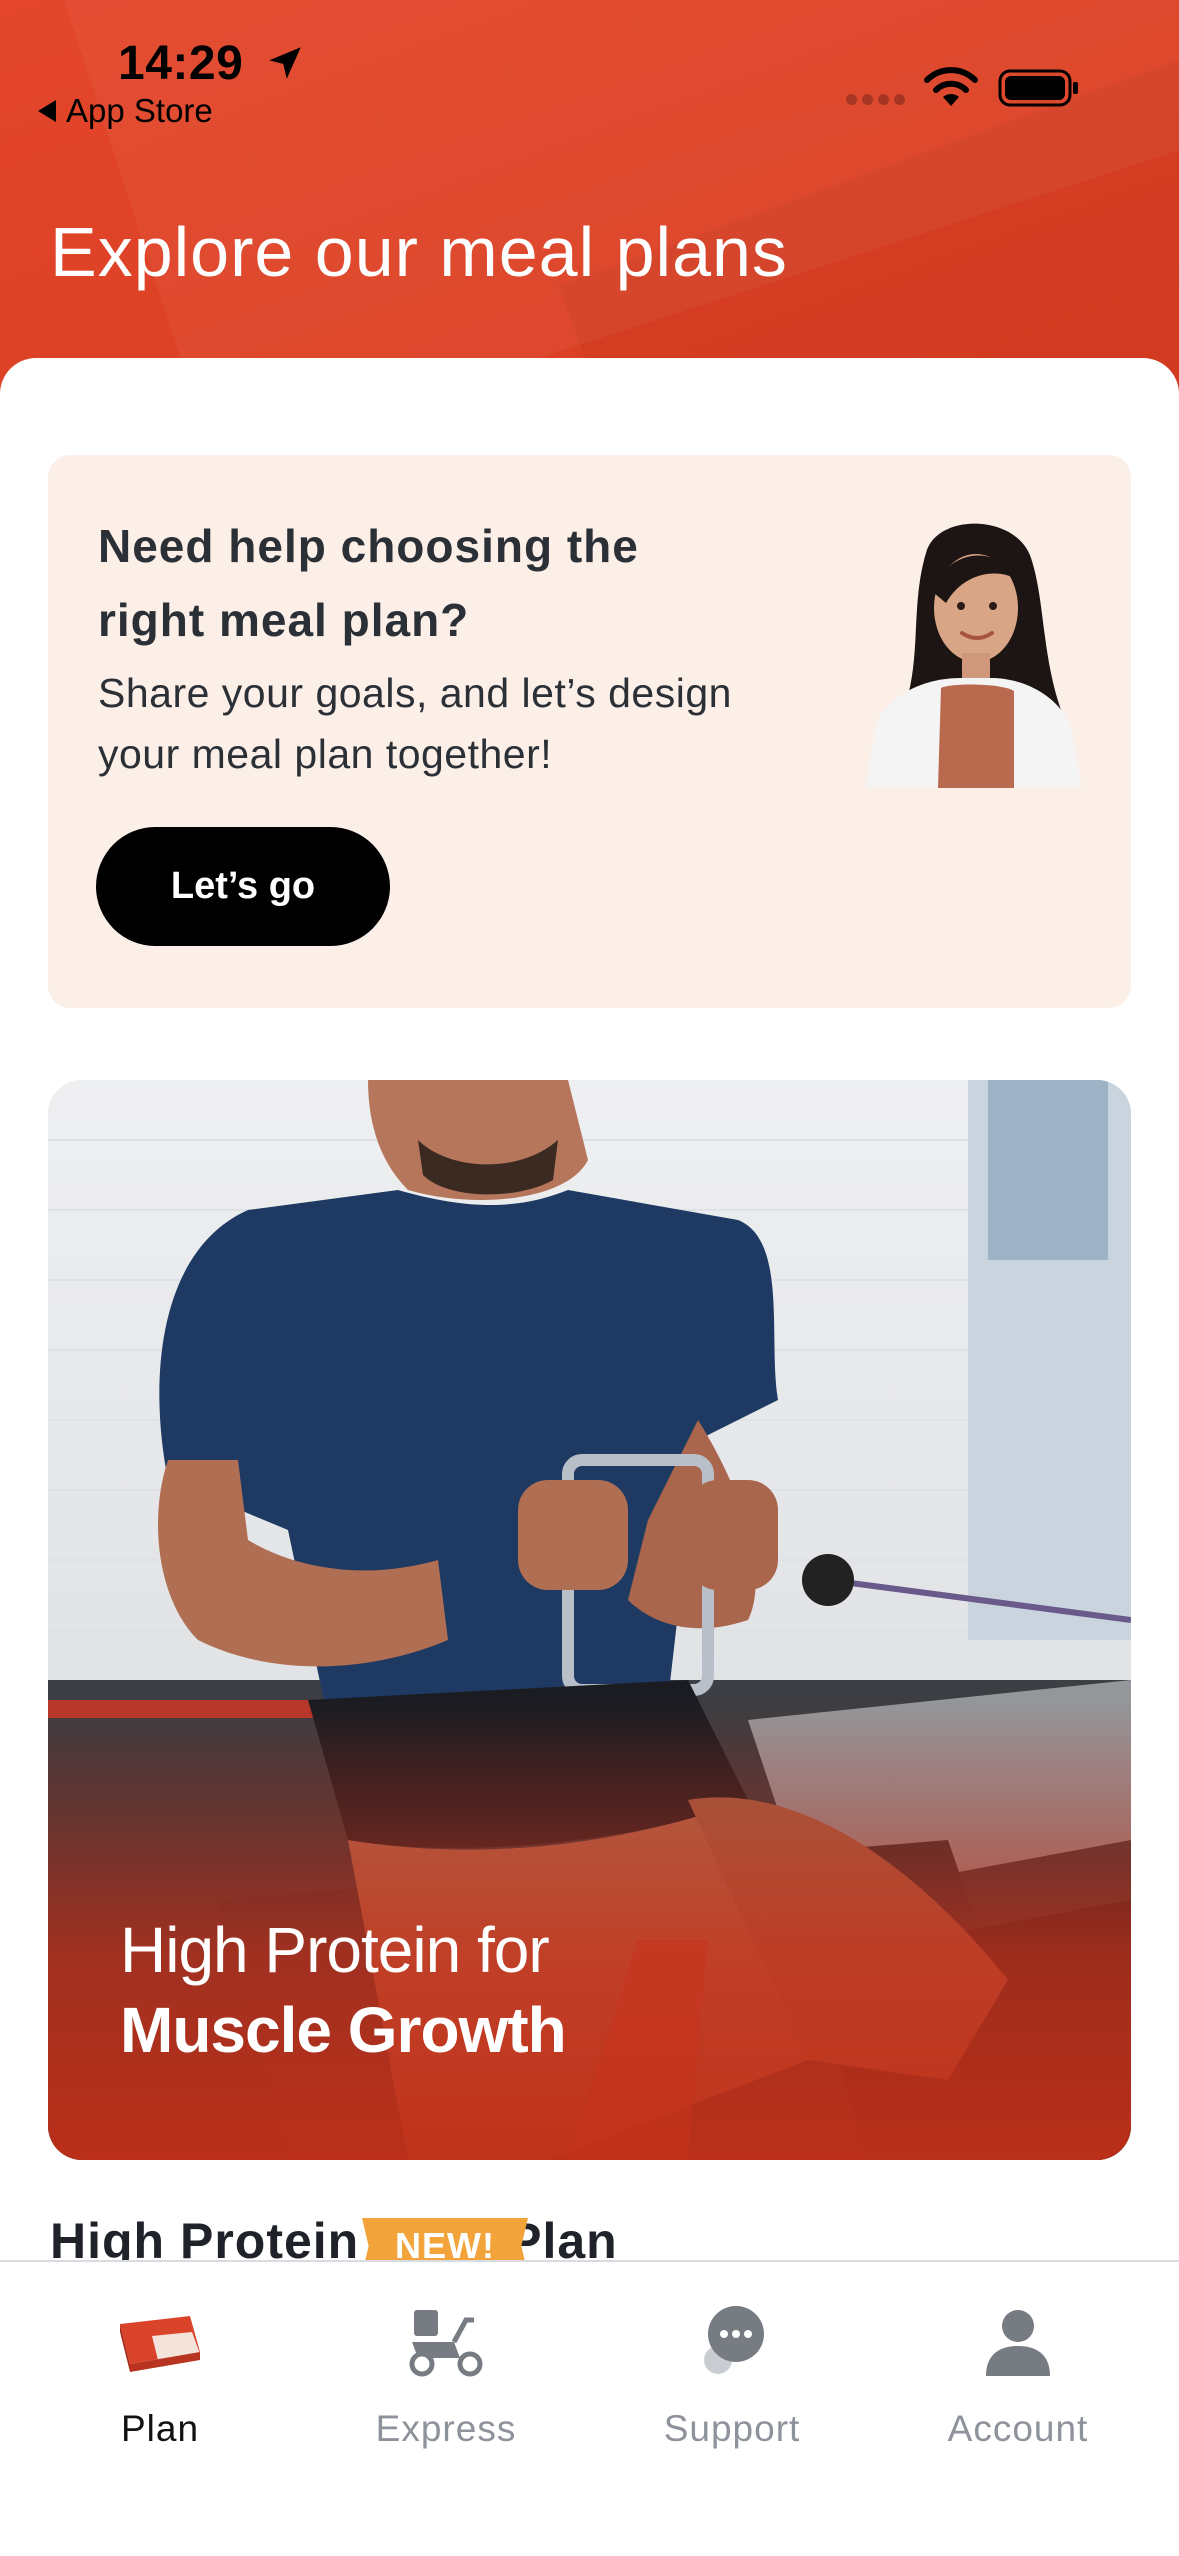 This screenshot has width=1179, height=2556. What do you see at coordinates (160, 2428) in the screenshot?
I see `tab-plan-label: Plan` at bounding box center [160, 2428].